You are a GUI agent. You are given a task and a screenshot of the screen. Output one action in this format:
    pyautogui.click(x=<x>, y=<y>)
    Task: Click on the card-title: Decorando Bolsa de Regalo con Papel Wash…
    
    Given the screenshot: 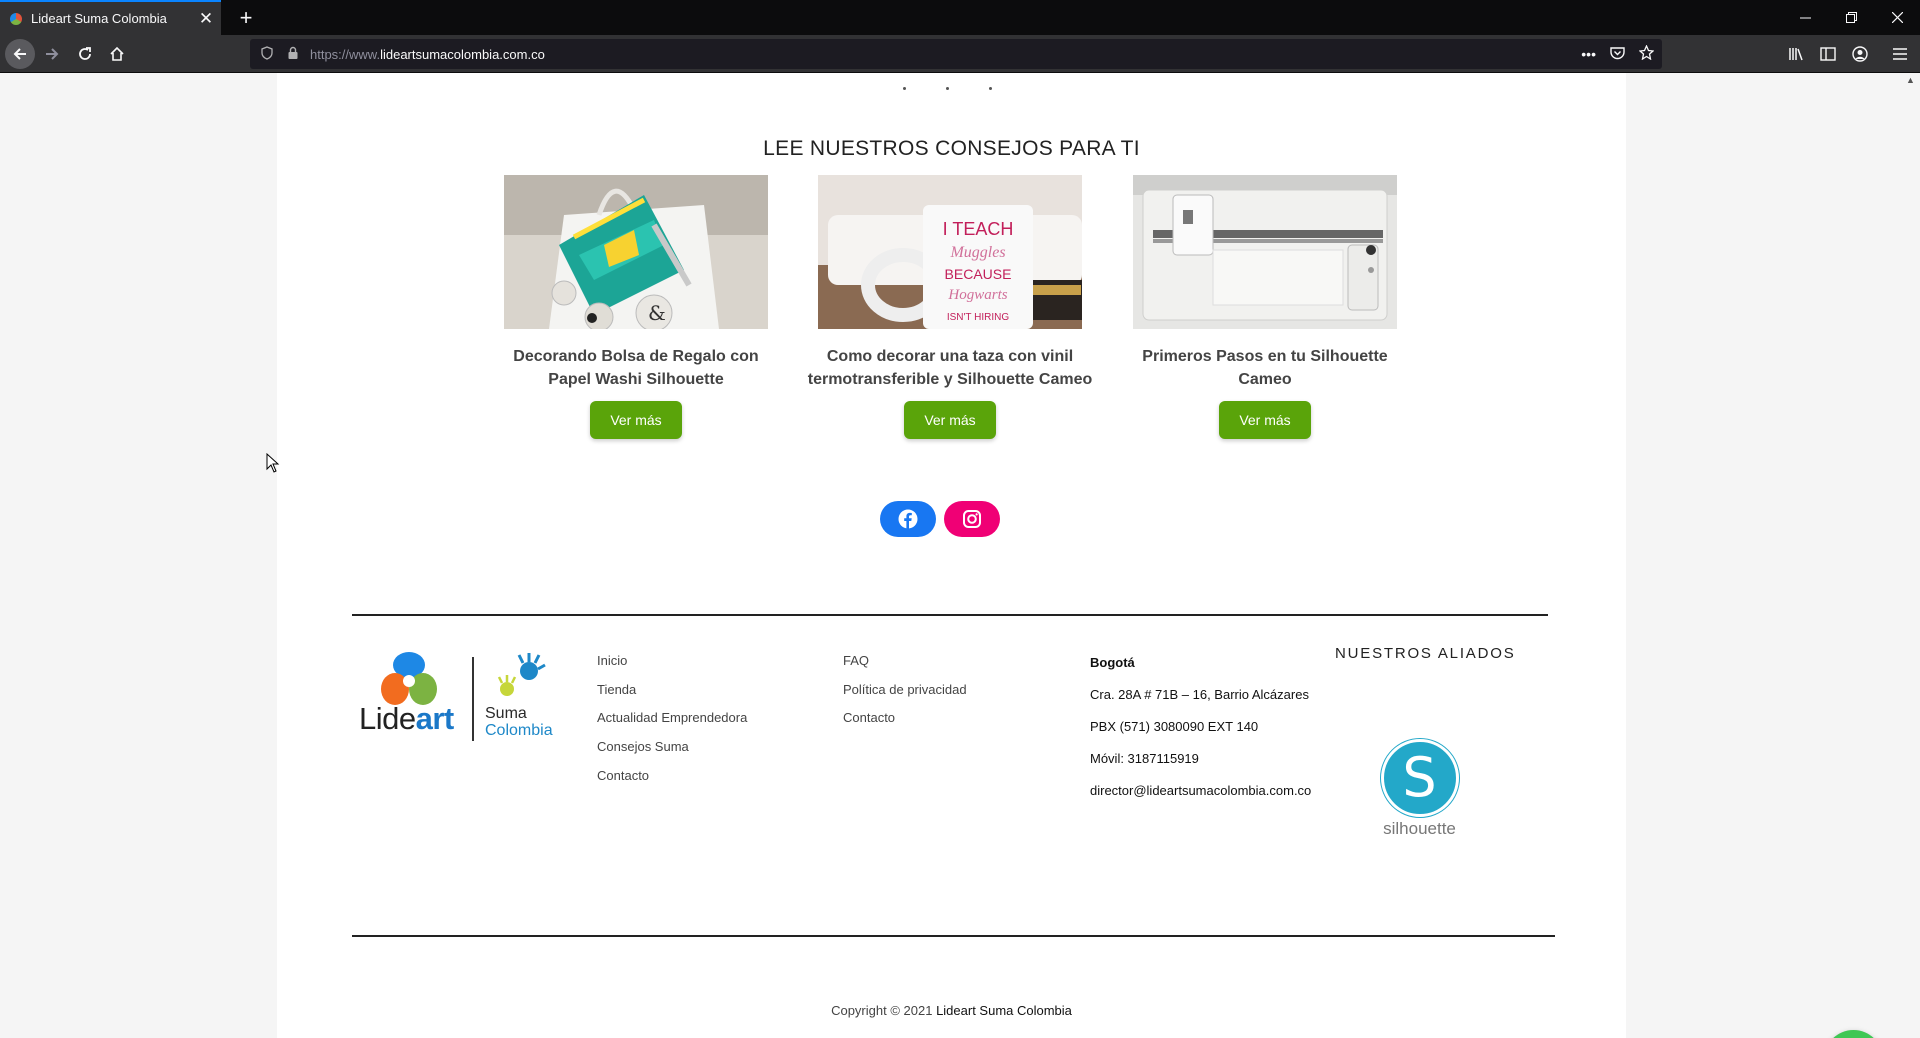 What is the action you would take?
    pyautogui.click(x=636, y=368)
    